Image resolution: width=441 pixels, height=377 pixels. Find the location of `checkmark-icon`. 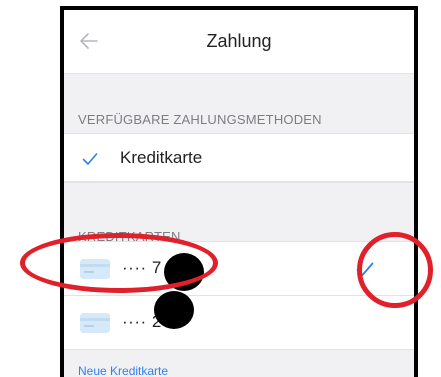

checkmark-icon is located at coordinates (90, 159).